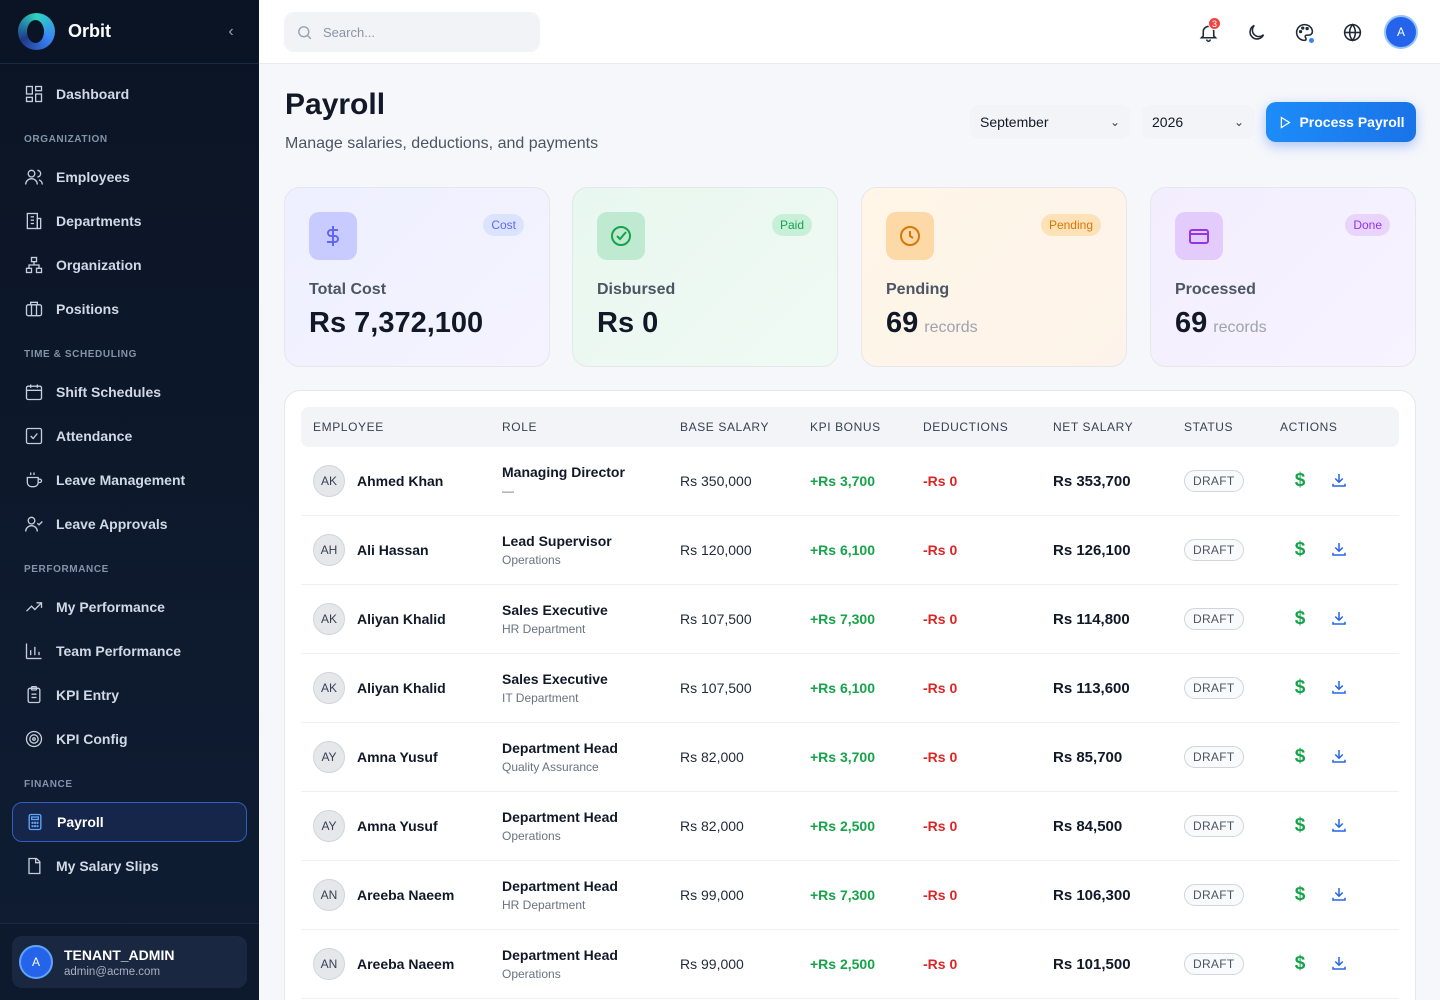  What do you see at coordinates (36, 962) in the screenshot?
I see `user-avatar: A` at bounding box center [36, 962].